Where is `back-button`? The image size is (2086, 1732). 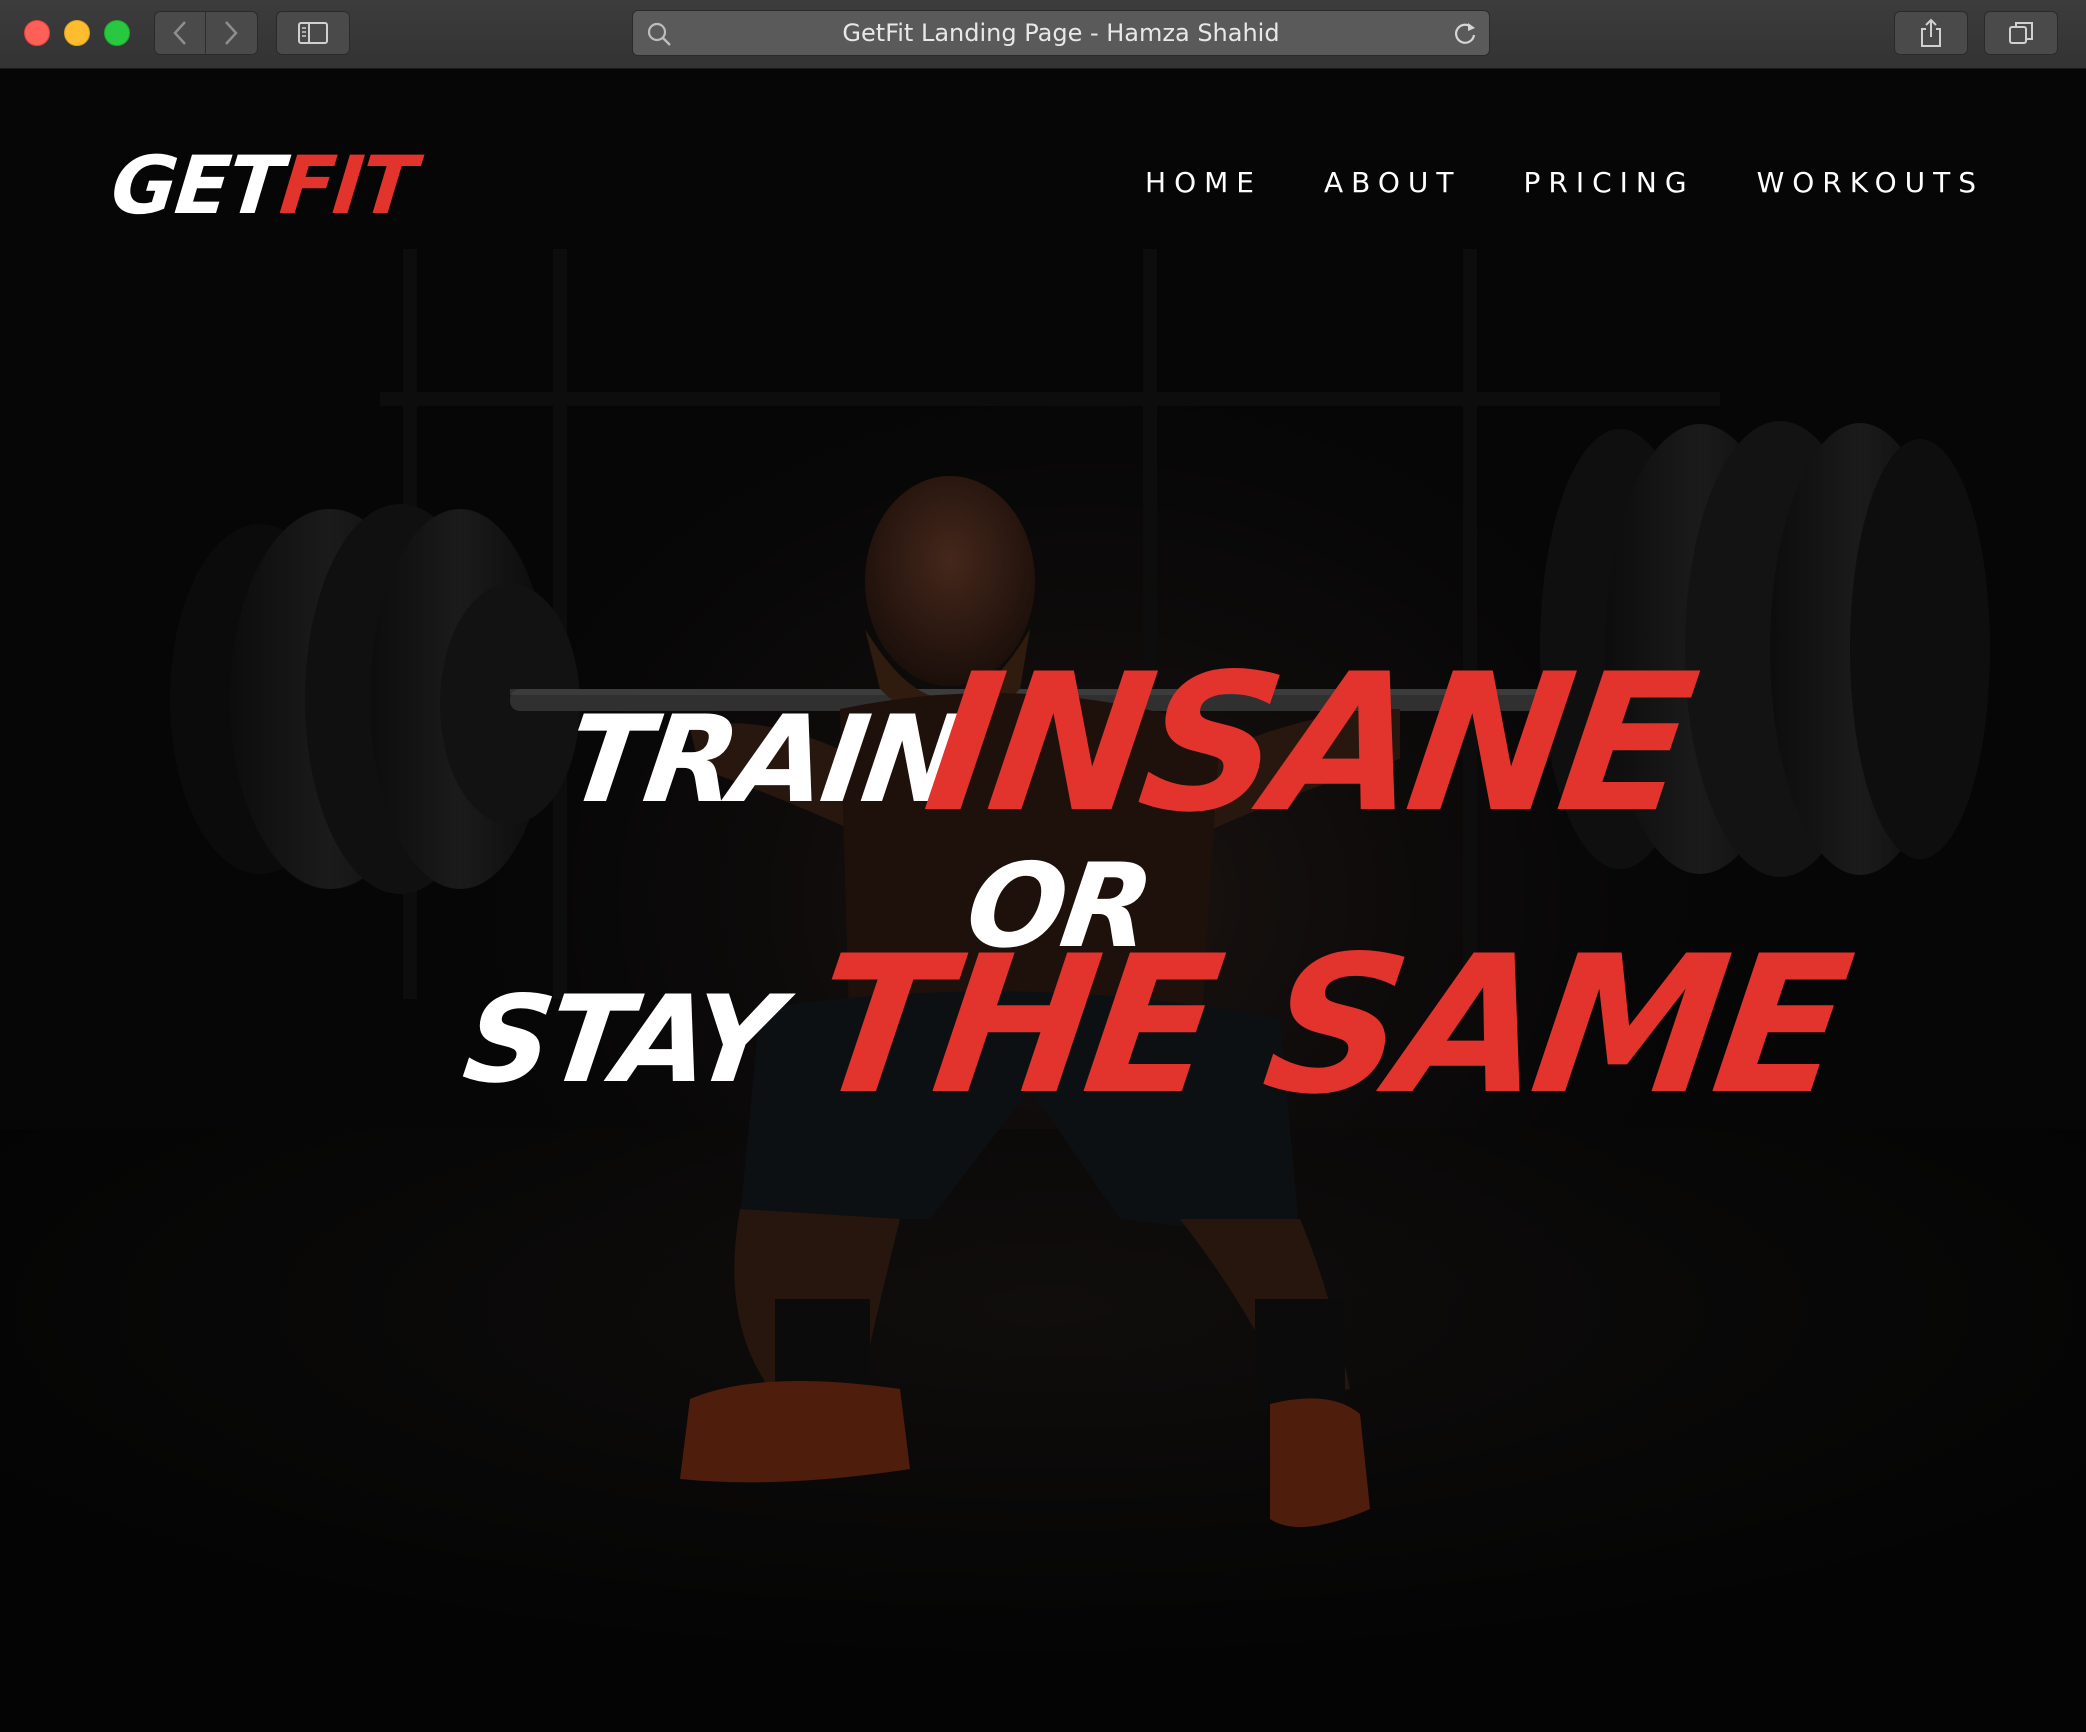
back-button is located at coordinates (180, 33).